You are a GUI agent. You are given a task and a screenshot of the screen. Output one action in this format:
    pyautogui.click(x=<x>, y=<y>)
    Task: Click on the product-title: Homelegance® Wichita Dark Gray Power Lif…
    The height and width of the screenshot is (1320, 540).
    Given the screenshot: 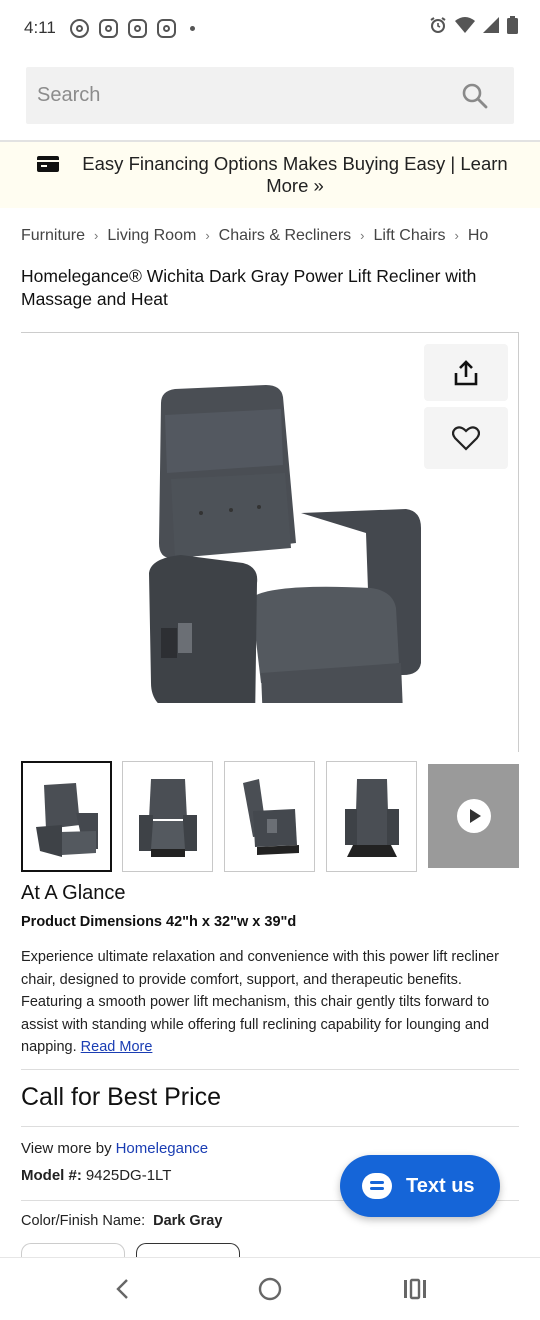 What is the action you would take?
    pyautogui.click(x=249, y=287)
    